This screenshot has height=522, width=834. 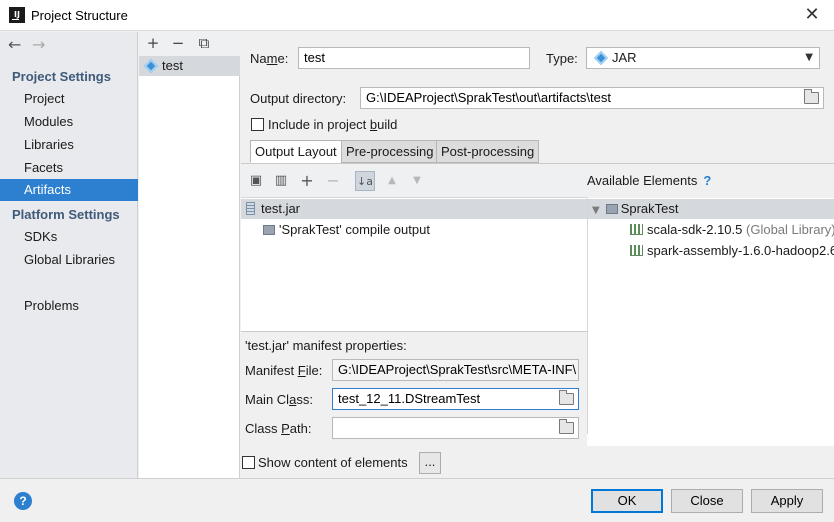 What do you see at coordinates (20, 44) in the screenshot?
I see `back-arrow-icon: ←` at bounding box center [20, 44].